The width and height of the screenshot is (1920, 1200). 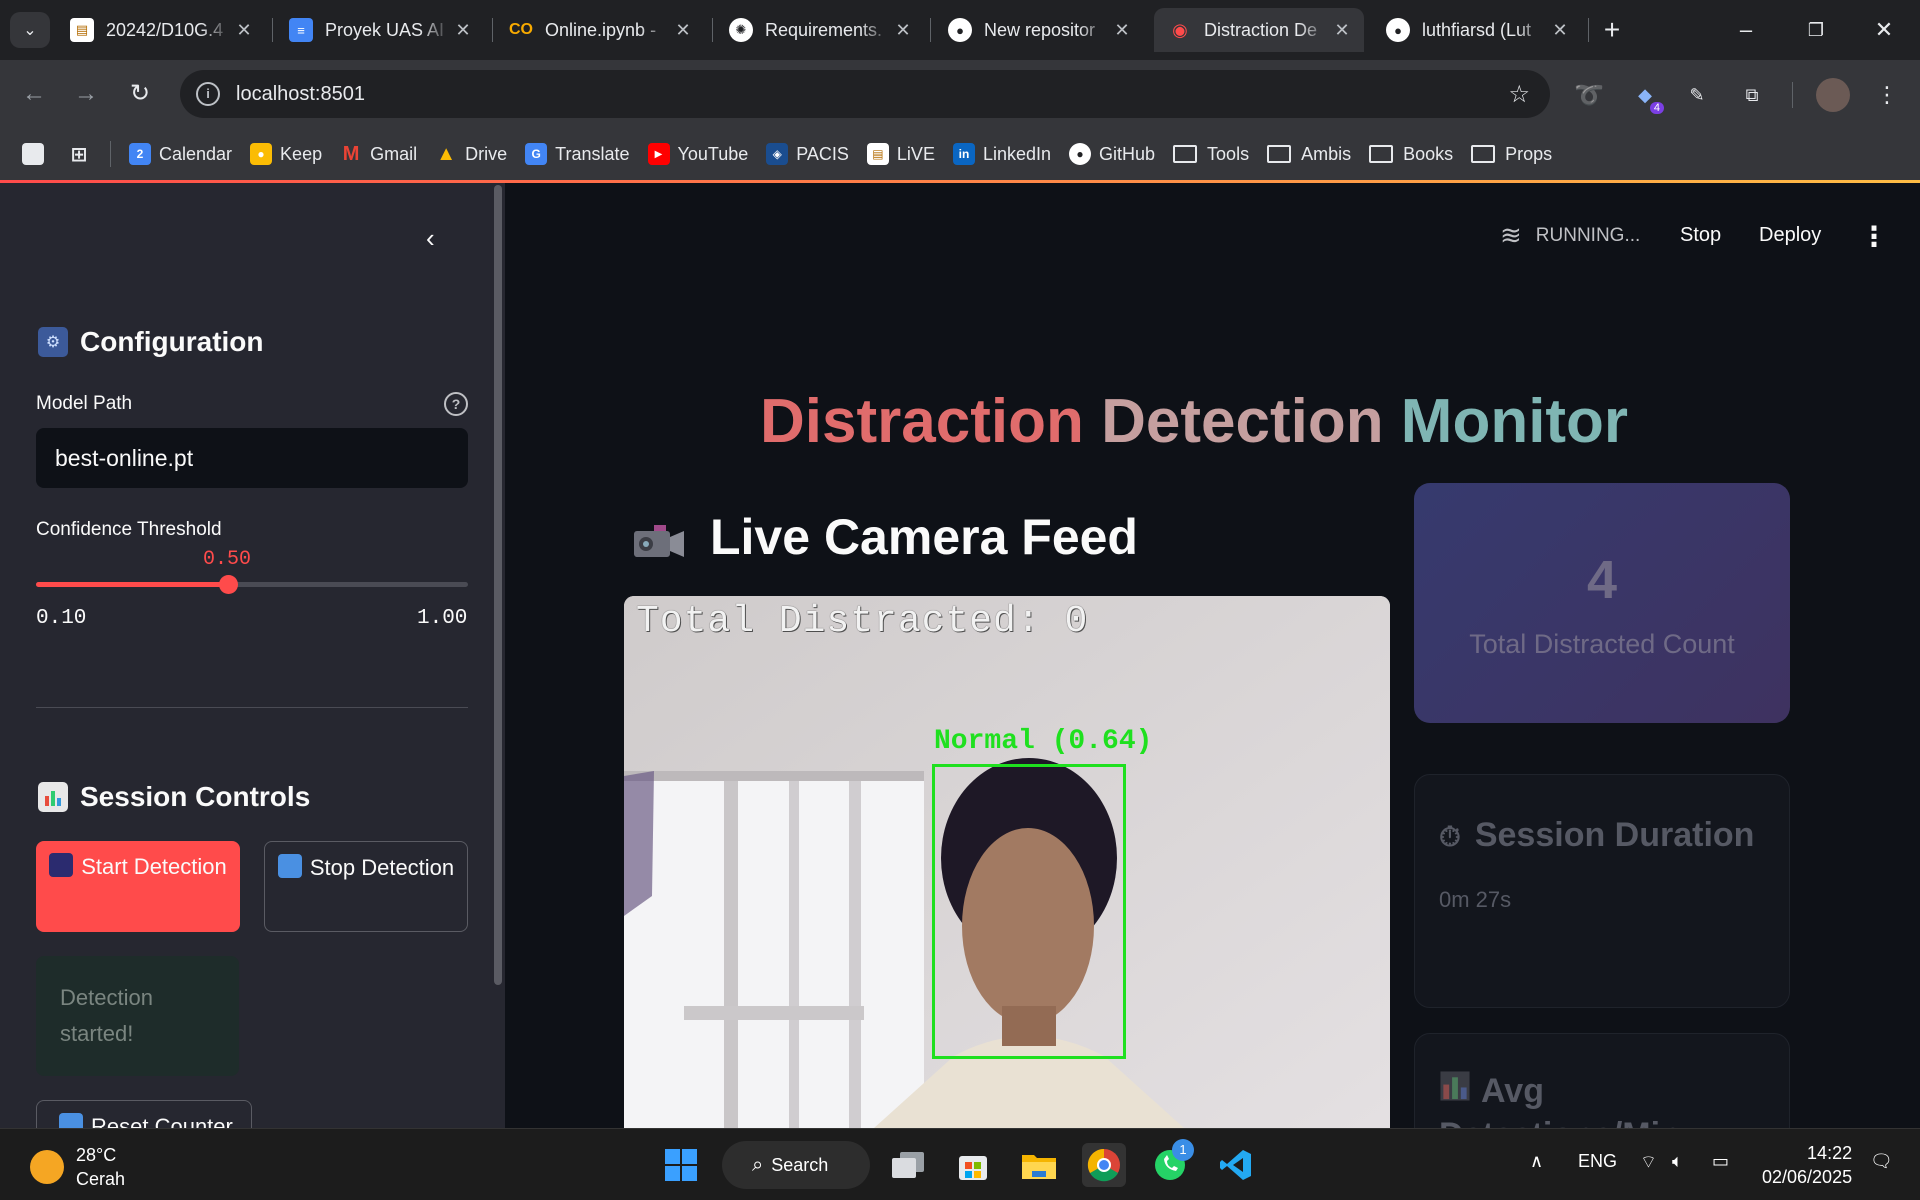 I want to click on start-detection-button: Start Detection, so click(x=138, y=886).